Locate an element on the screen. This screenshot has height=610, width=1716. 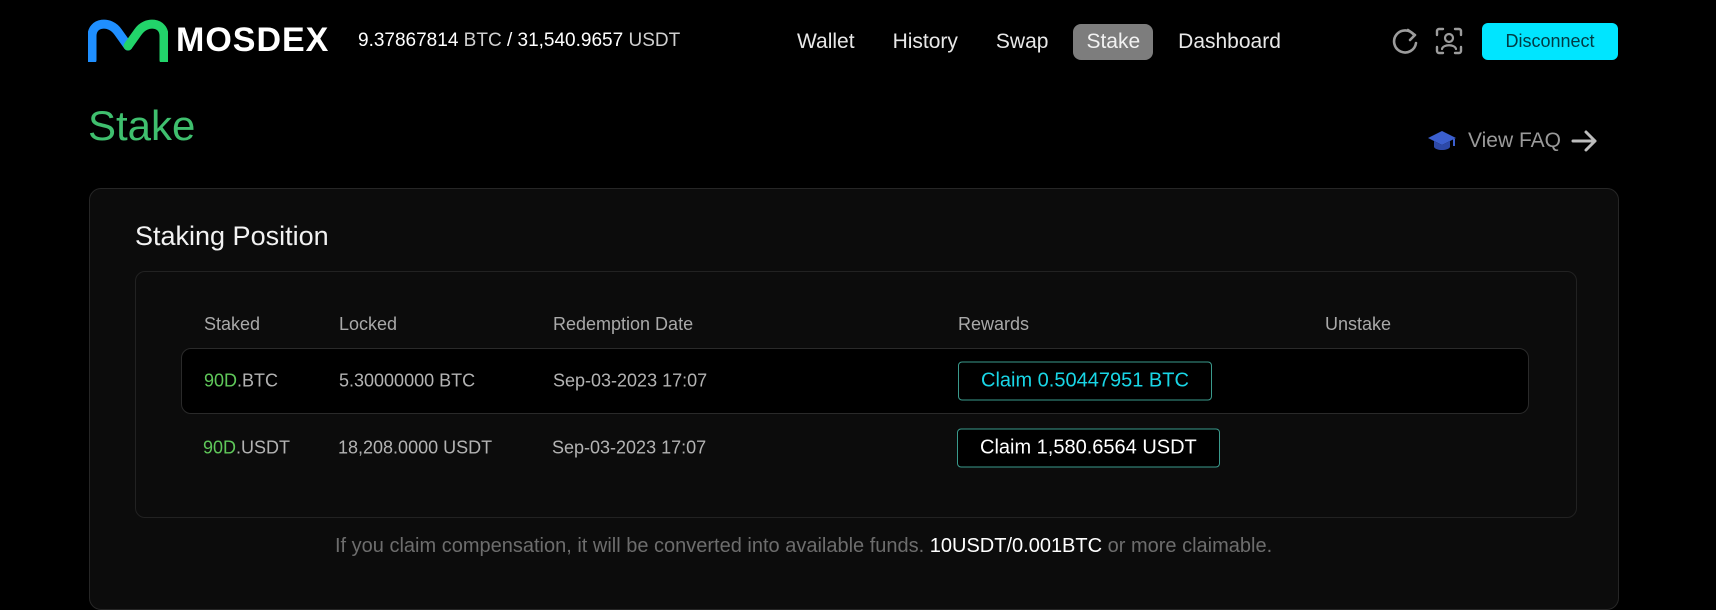
nav-wallet: Wallet is located at coordinates (826, 42).